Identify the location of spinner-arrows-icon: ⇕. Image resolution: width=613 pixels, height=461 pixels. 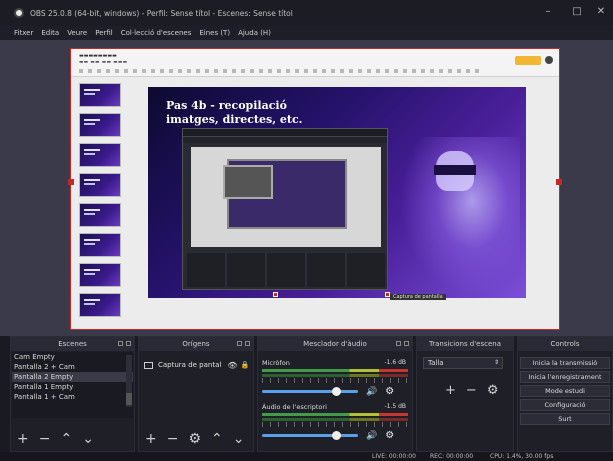
(496, 363).